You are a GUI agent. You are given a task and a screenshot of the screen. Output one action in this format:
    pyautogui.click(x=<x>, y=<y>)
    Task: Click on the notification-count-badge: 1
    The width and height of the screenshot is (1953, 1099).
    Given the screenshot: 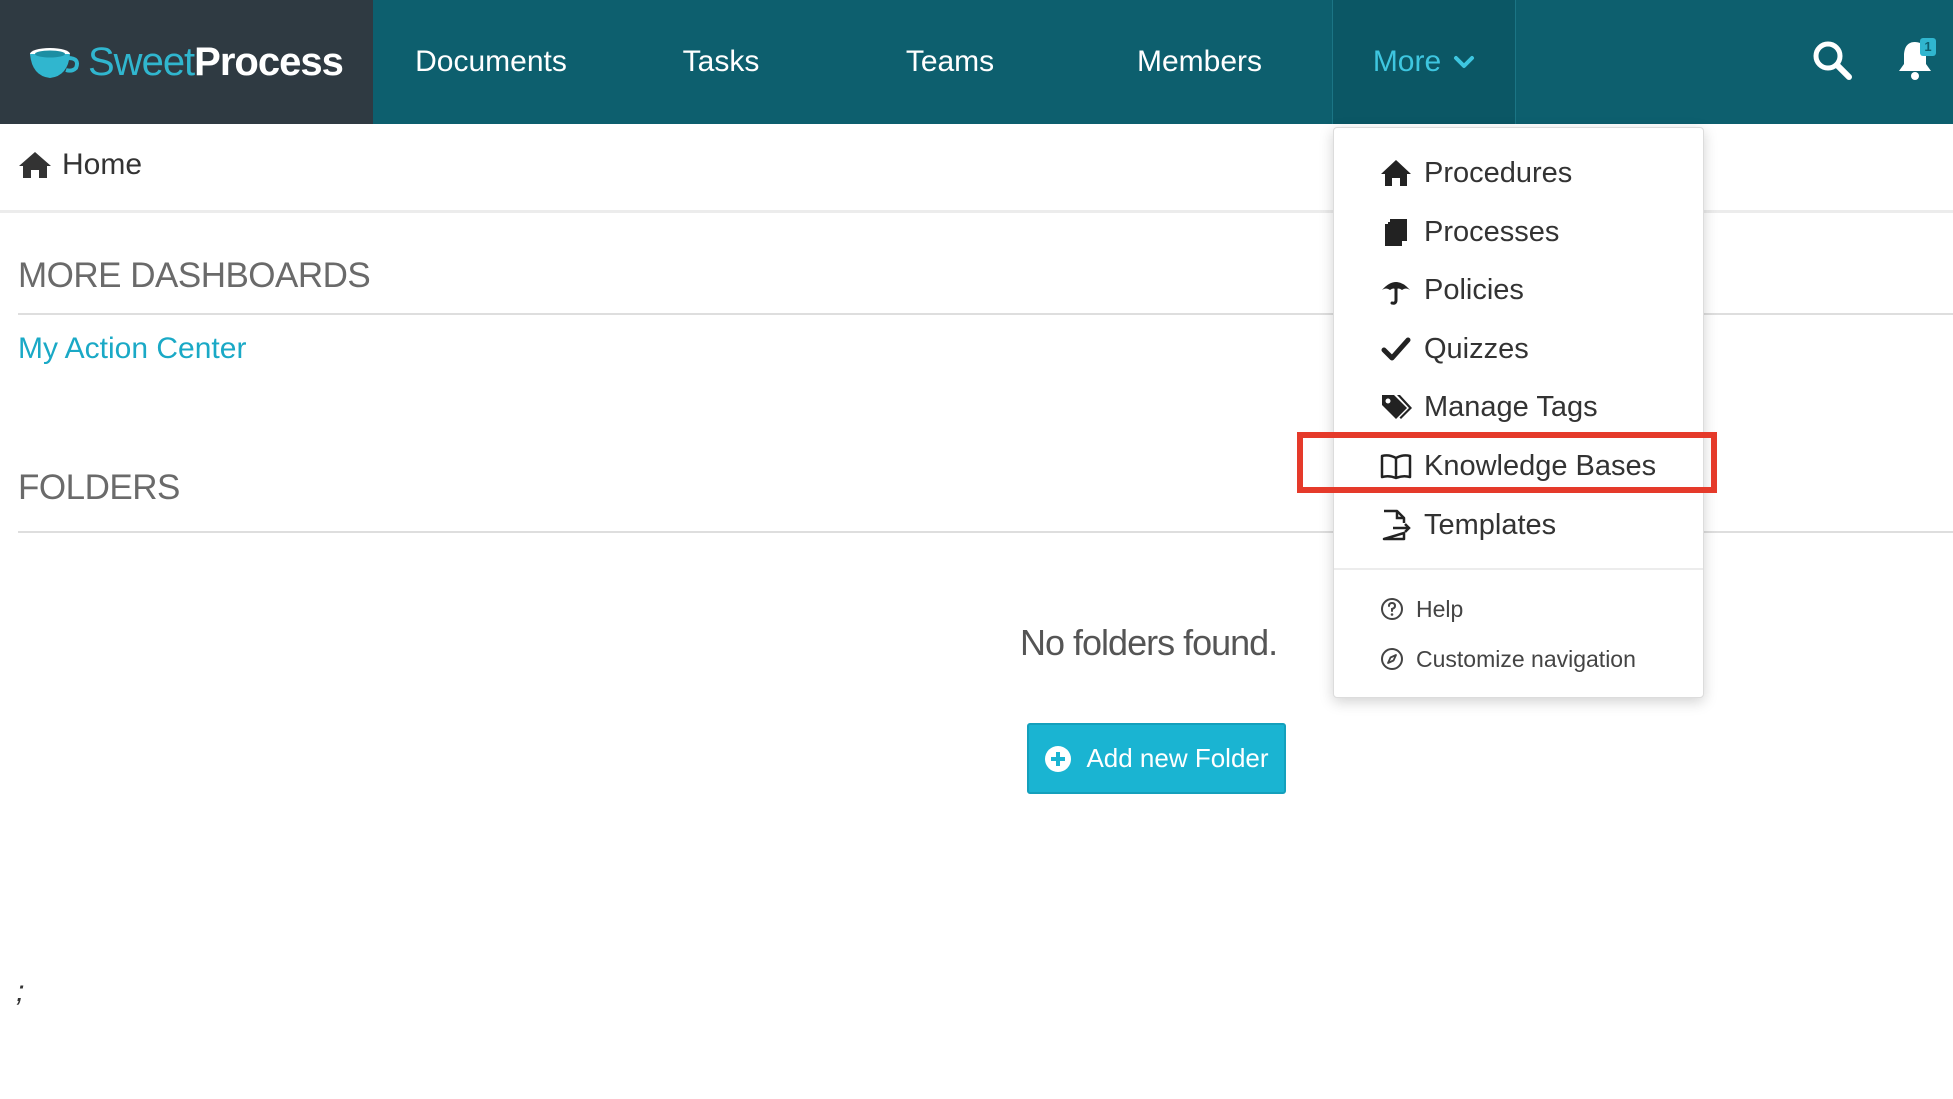 What is the action you would take?
    pyautogui.click(x=1928, y=47)
    